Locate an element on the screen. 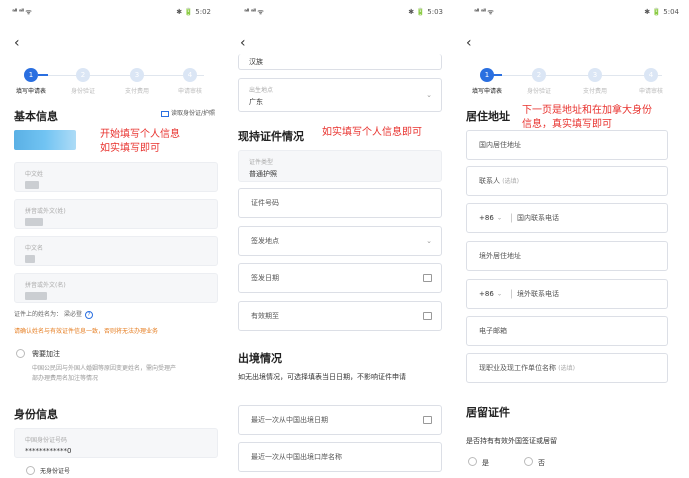  scan-id-button: 读取身份证/护照 is located at coordinates (187, 112).